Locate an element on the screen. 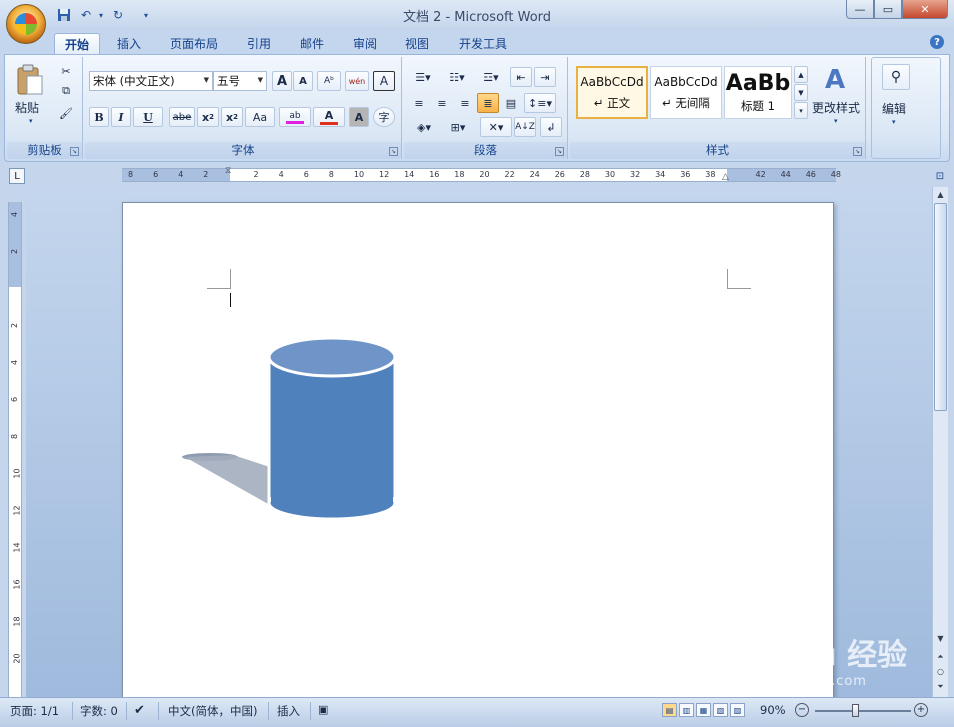 The image size is (954, 727). bullets-icon: ☰▾ is located at coordinates (423, 77).